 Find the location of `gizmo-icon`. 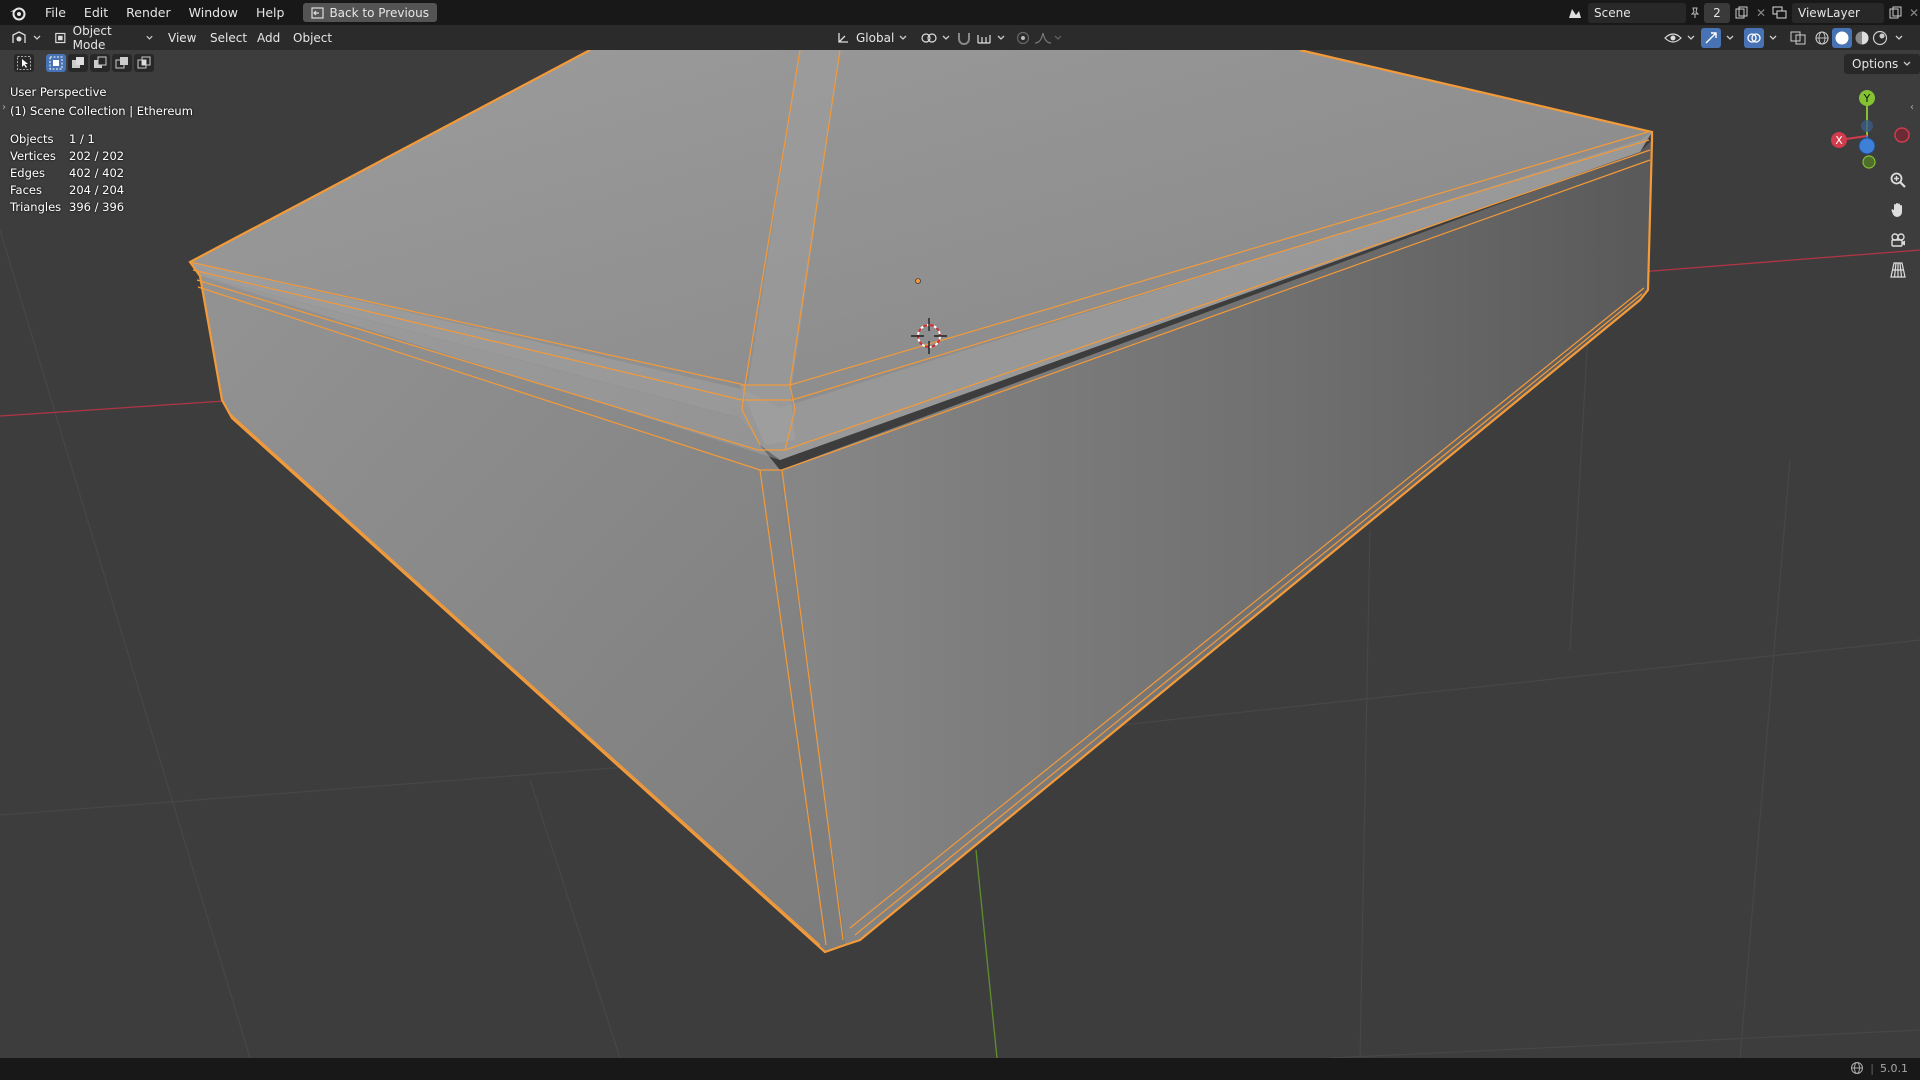

gizmo-icon is located at coordinates (1711, 38).